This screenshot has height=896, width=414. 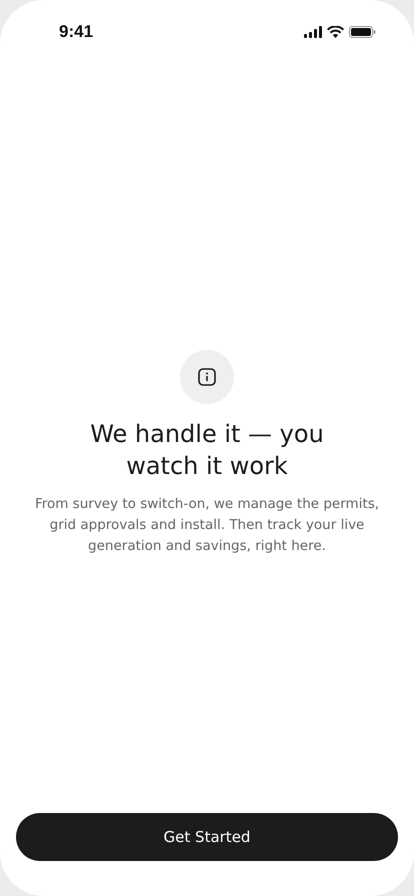 I want to click on get-started-button: Get Started, so click(x=207, y=837).